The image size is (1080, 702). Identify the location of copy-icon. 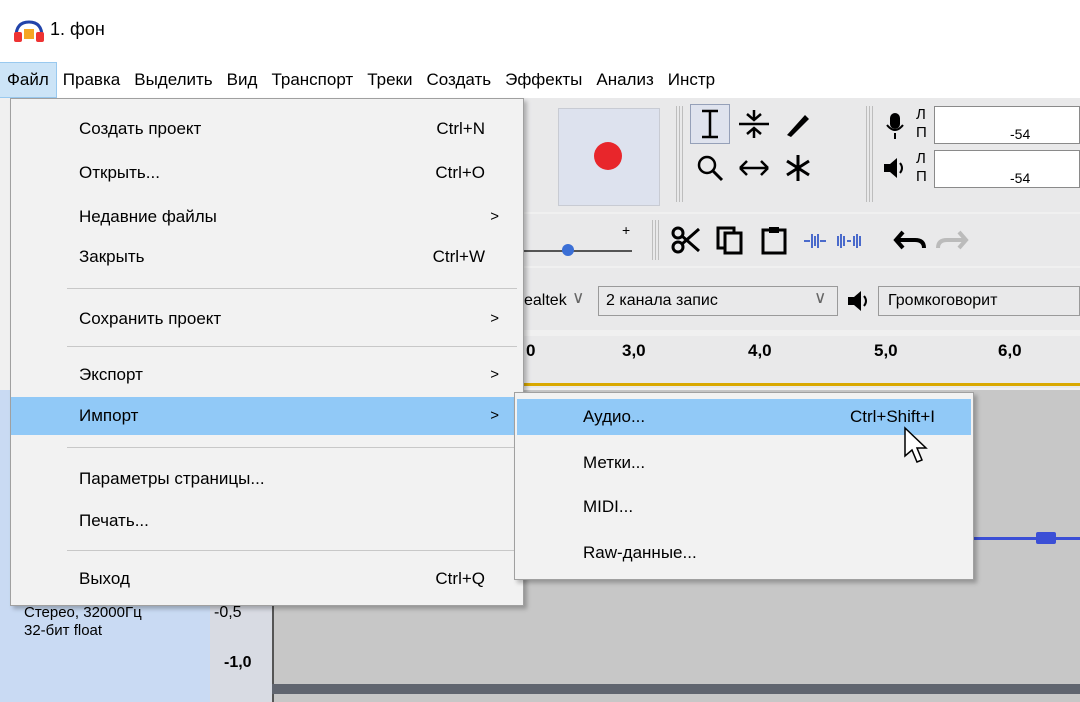
(730, 240).